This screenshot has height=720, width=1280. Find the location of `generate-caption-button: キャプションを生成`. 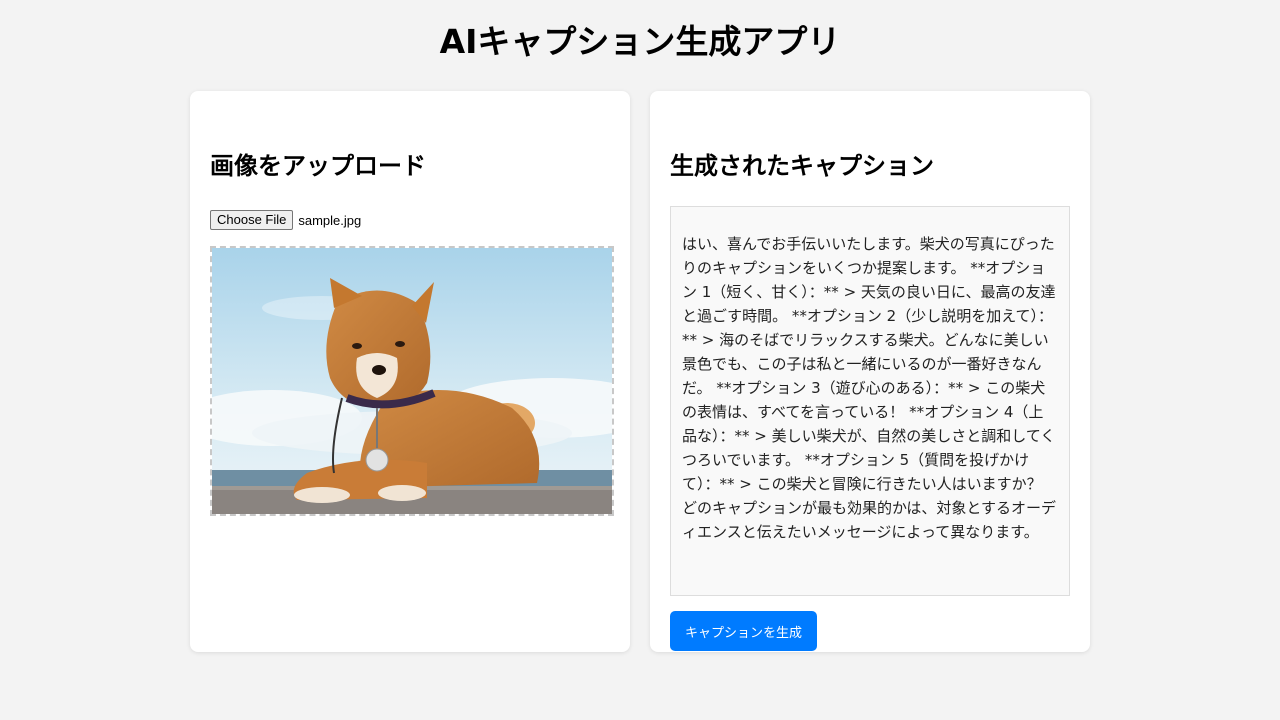

generate-caption-button: キャプションを生成 is located at coordinates (744, 631).